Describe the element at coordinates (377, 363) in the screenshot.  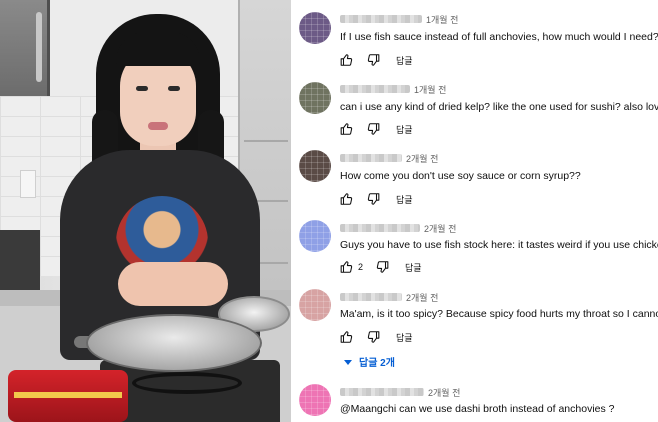
I see `view-replies-label: 답글 2개` at that location.